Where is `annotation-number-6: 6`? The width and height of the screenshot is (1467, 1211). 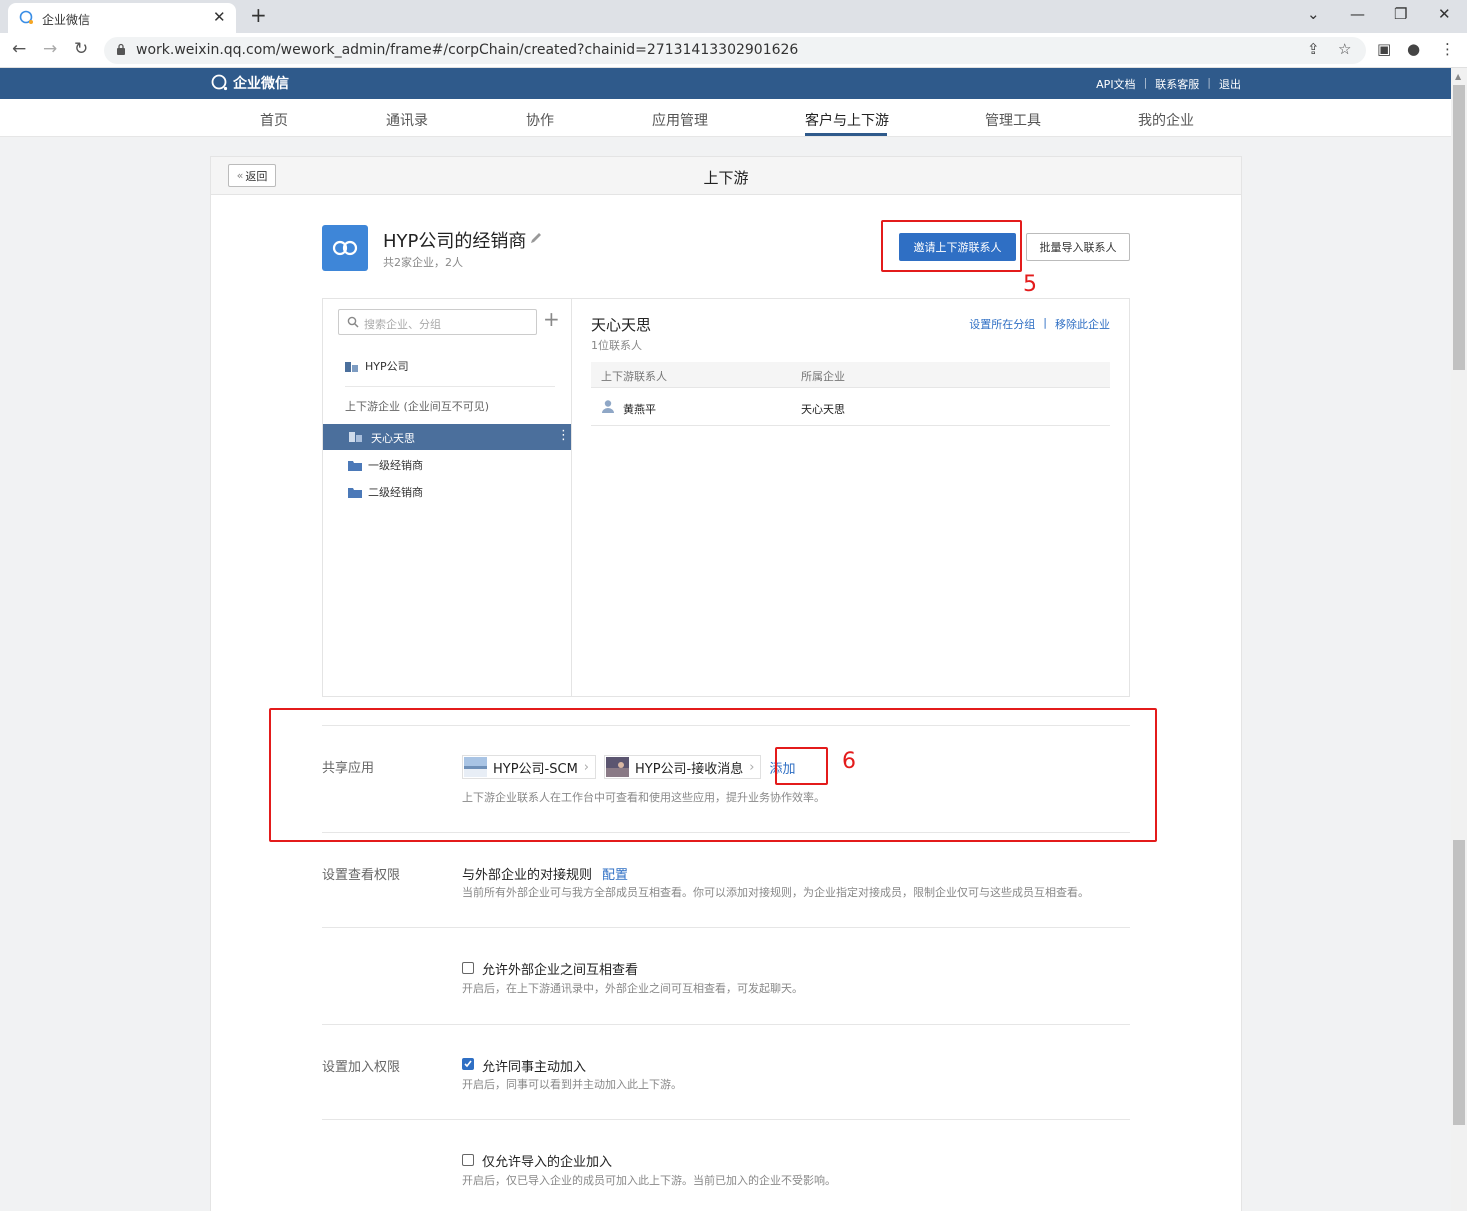 annotation-number-6: 6 is located at coordinates (849, 761).